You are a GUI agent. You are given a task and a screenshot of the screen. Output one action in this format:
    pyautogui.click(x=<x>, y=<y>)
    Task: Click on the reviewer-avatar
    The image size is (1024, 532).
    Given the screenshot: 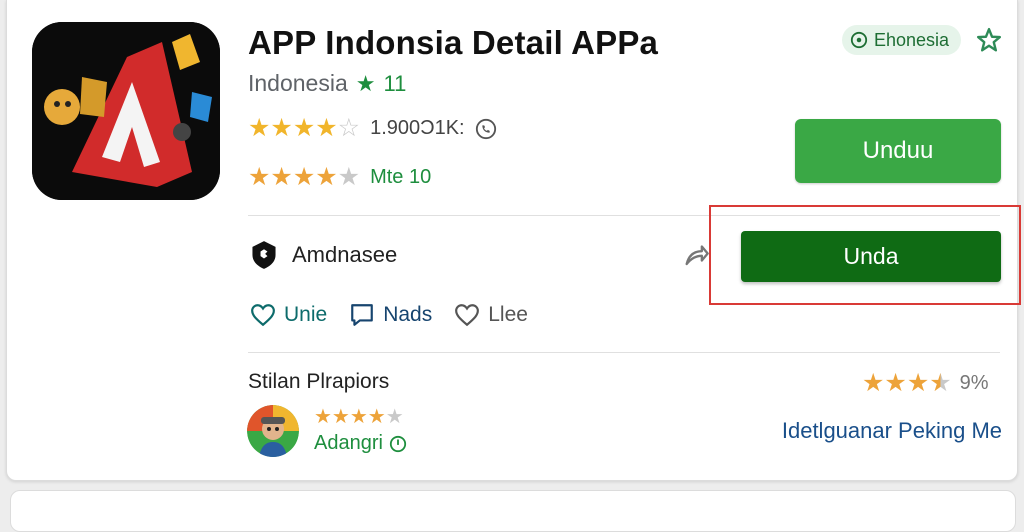 What is the action you would take?
    pyautogui.click(x=273, y=431)
    